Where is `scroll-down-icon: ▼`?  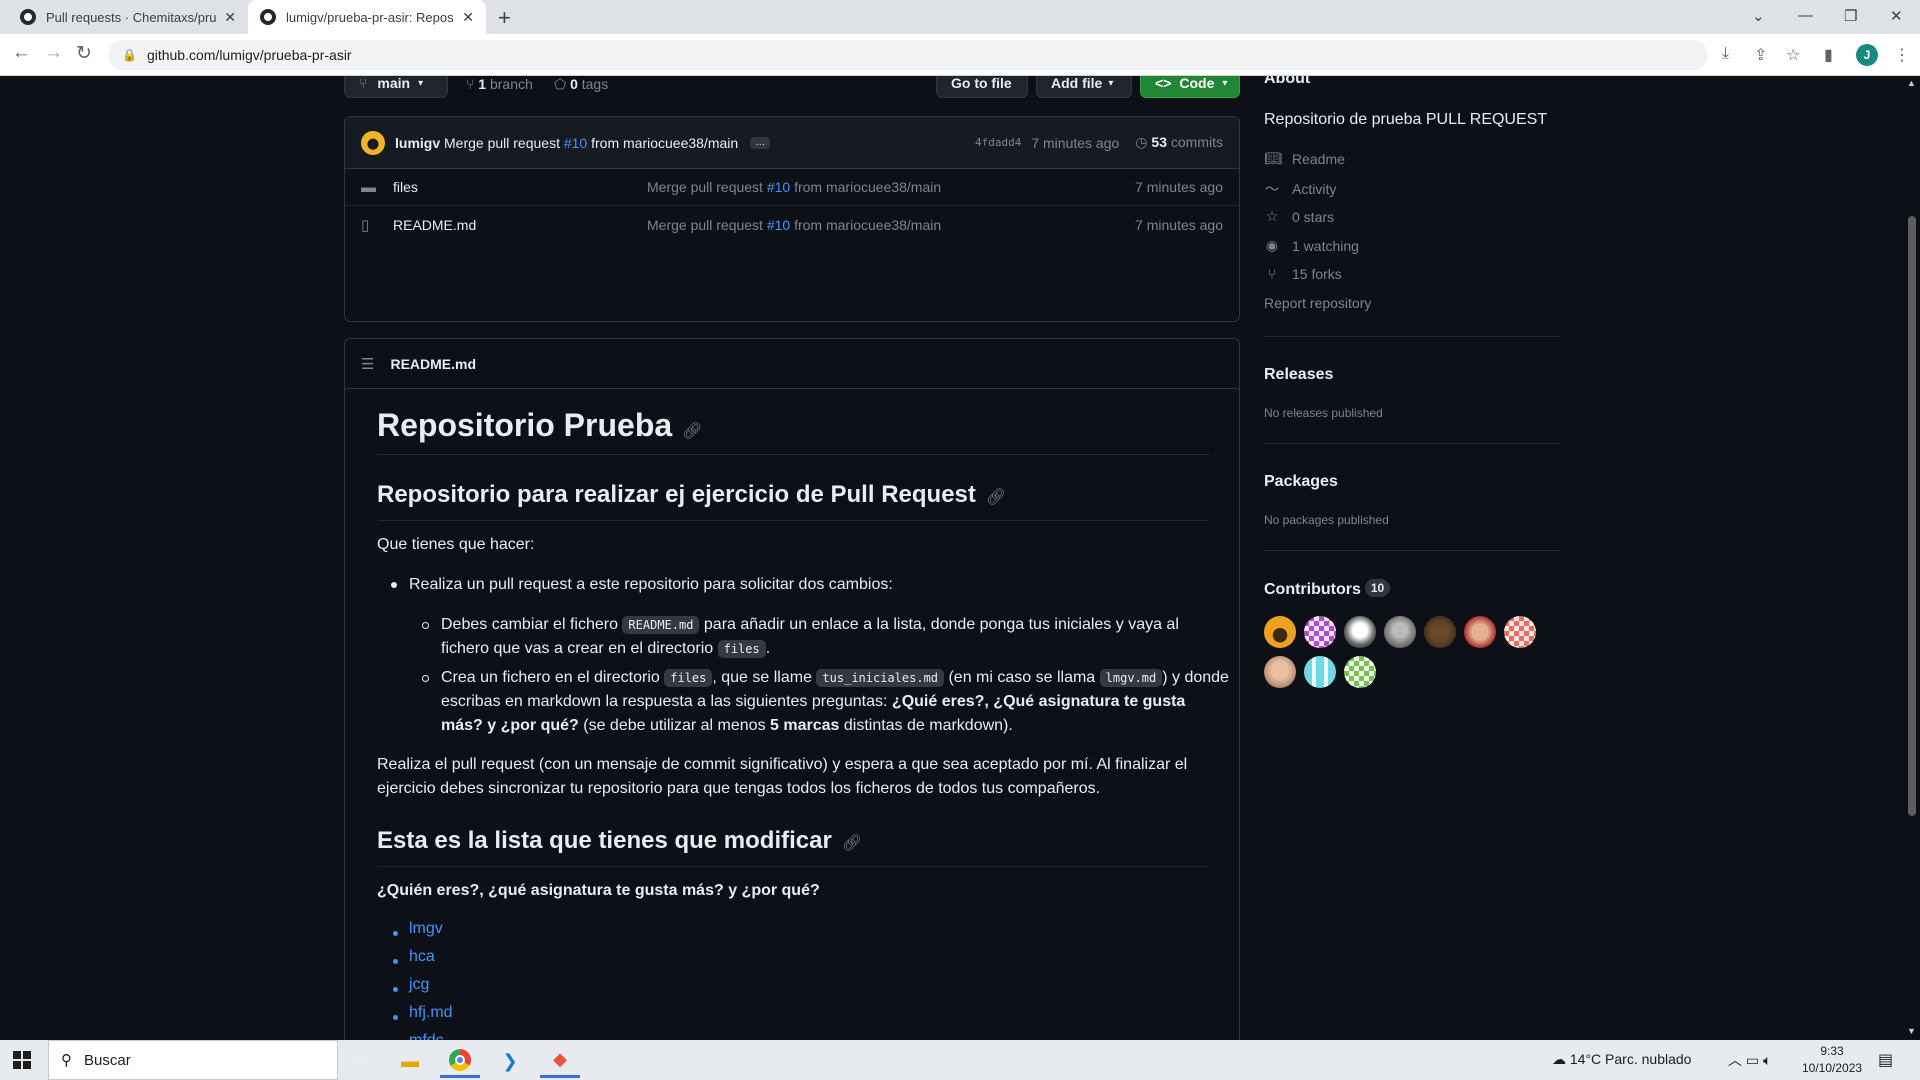 scroll-down-icon: ▼ is located at coordinates (1911, 1031).